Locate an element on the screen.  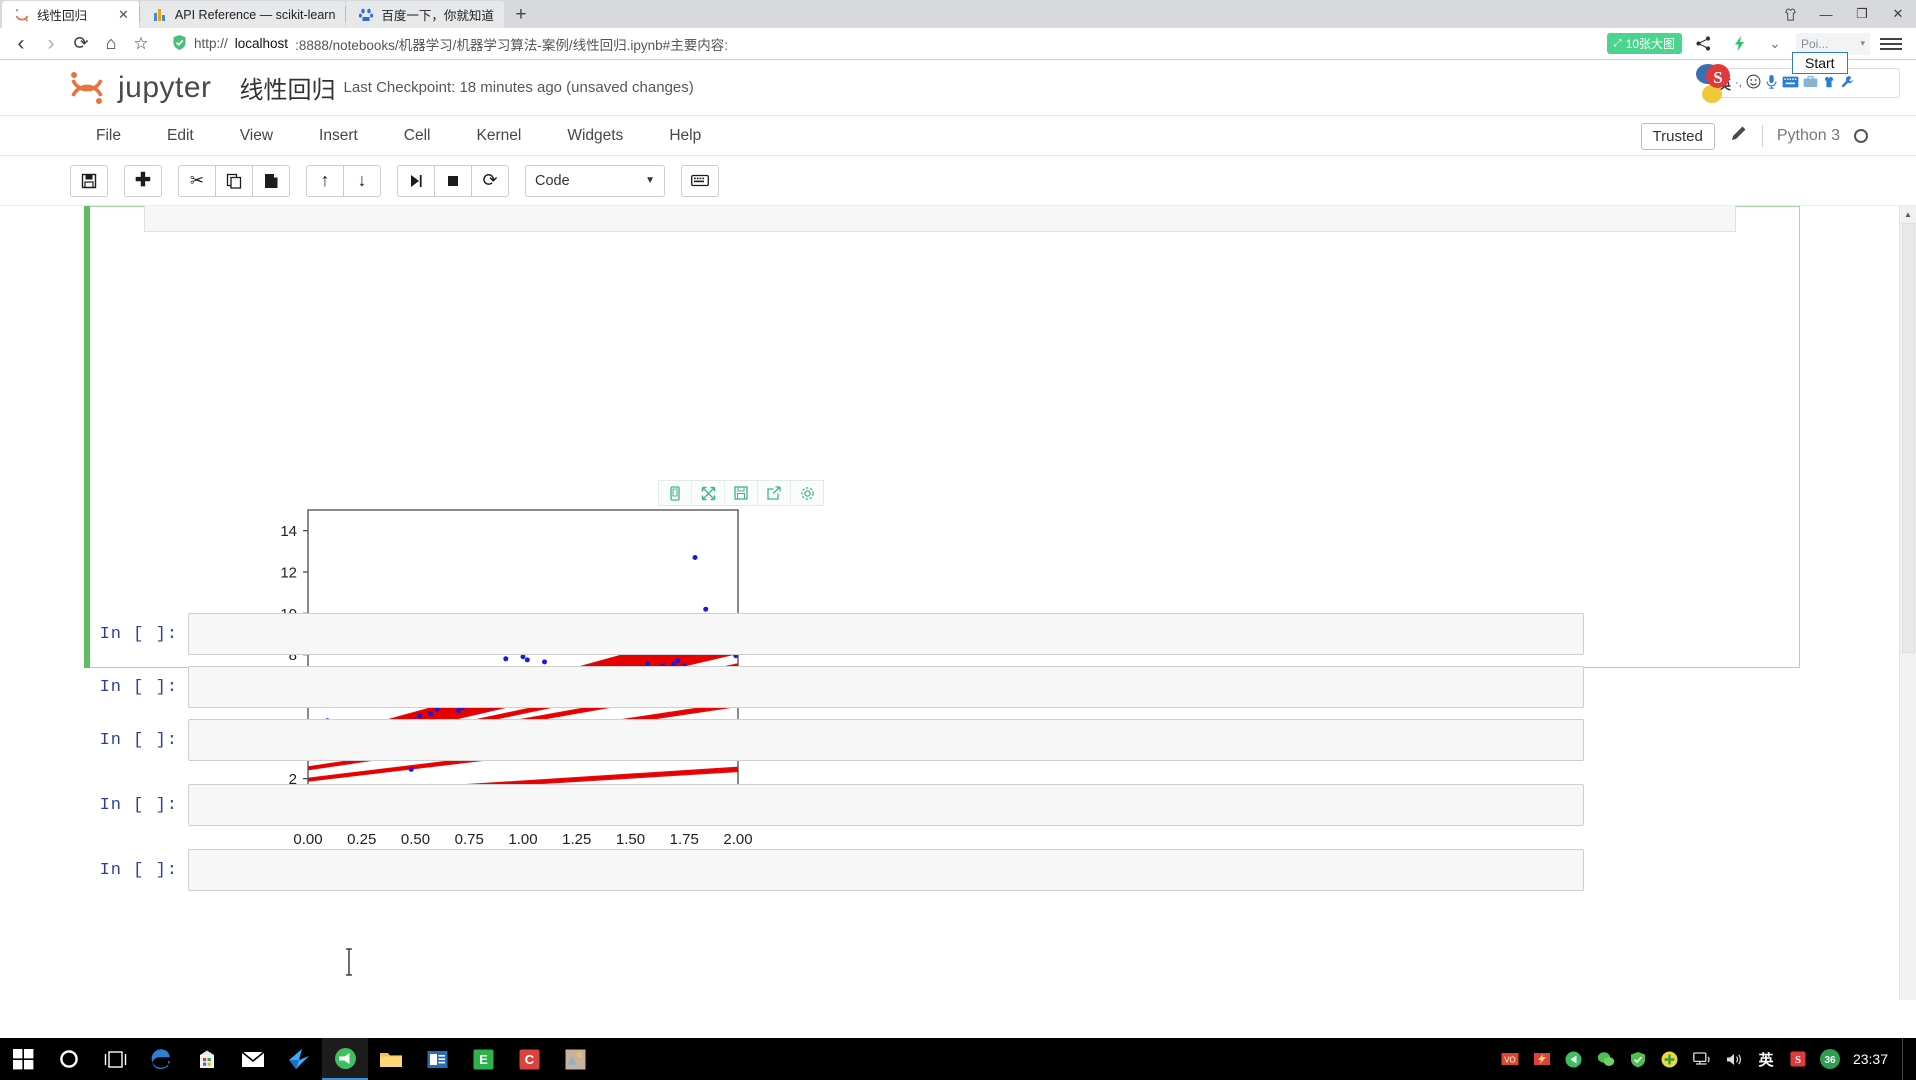
open-plot-icon is located at coordinates (774, 493).